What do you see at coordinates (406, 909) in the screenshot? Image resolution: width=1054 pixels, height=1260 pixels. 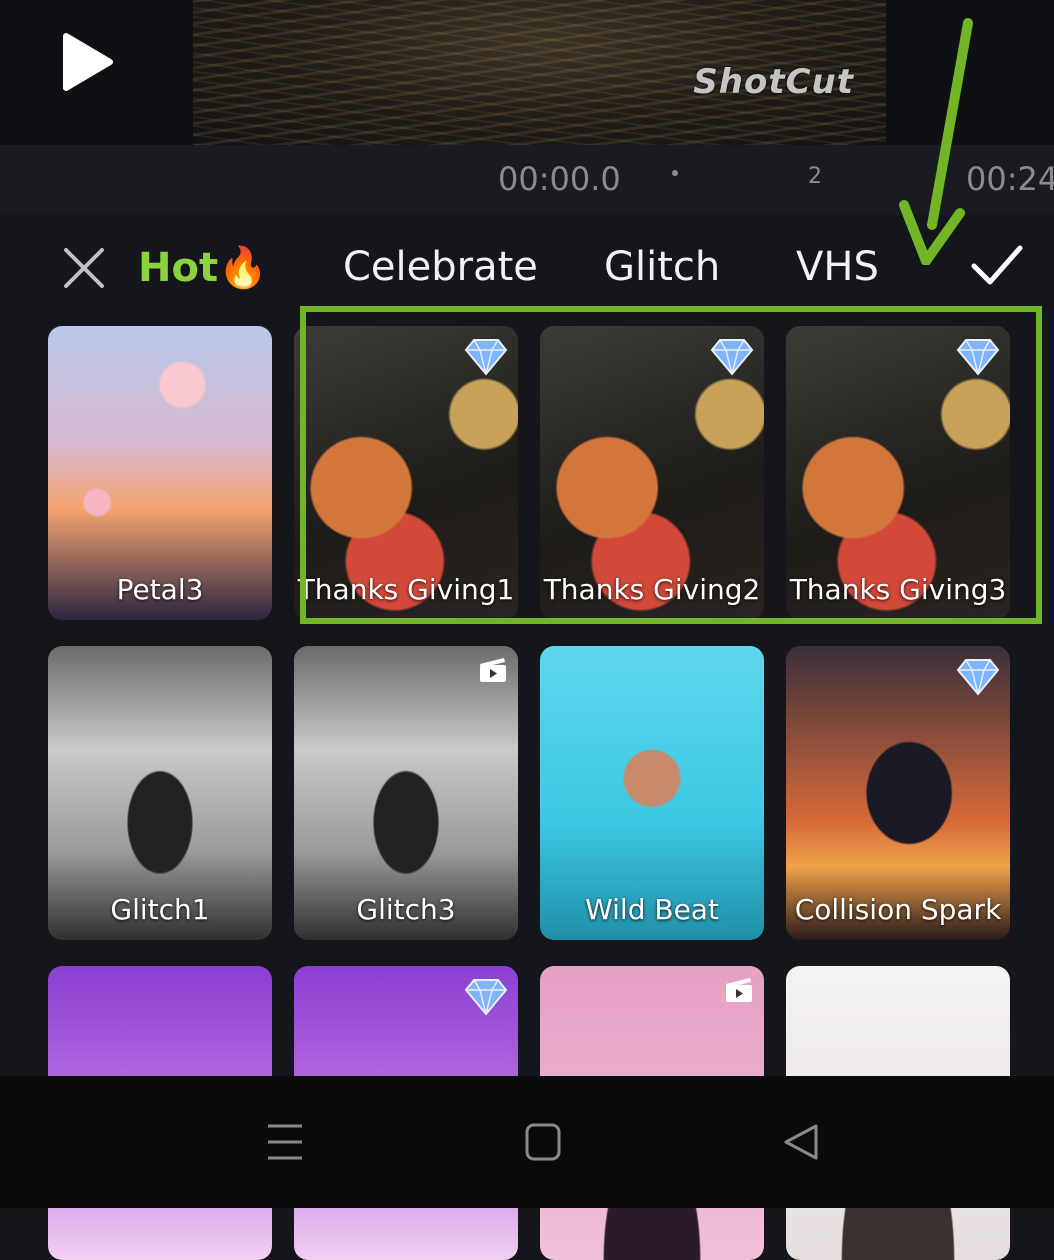 I see `effect-name: Glitch3` at bounding box center [406, 909].